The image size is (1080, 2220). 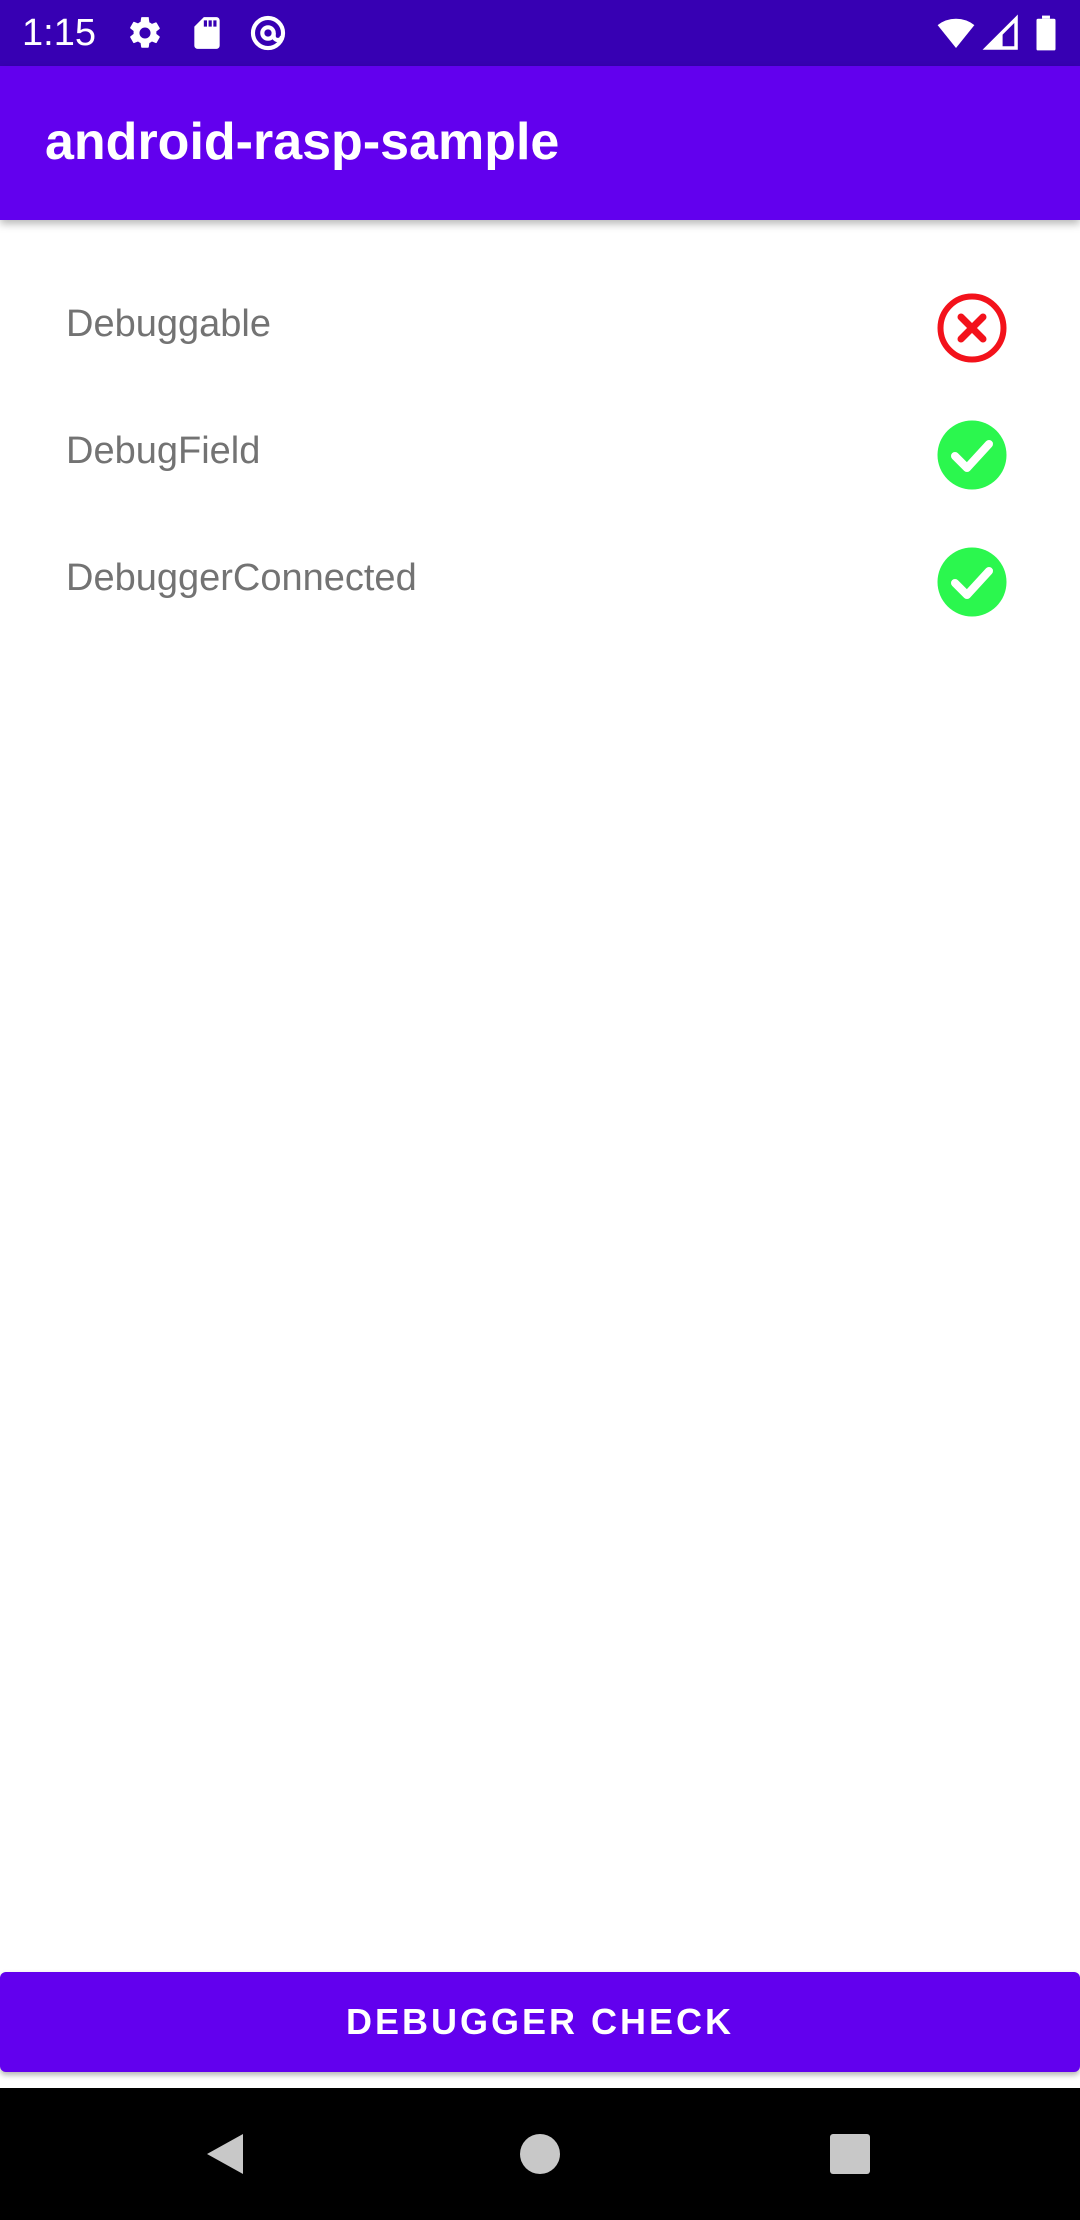 What do you see at coordinates (59, 33) in the screenshot?
I see `status-time: 1:15` at bounding box center [59, 33].